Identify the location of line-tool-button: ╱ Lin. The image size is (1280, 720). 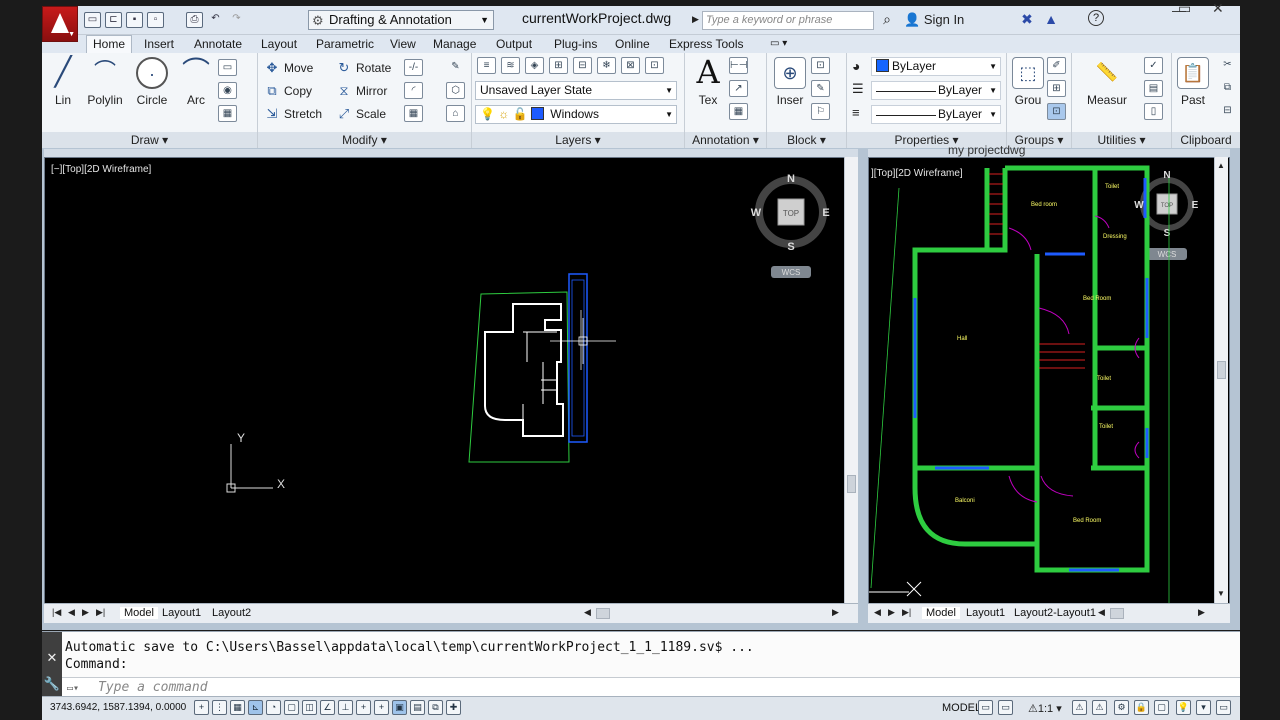
(63, 82).